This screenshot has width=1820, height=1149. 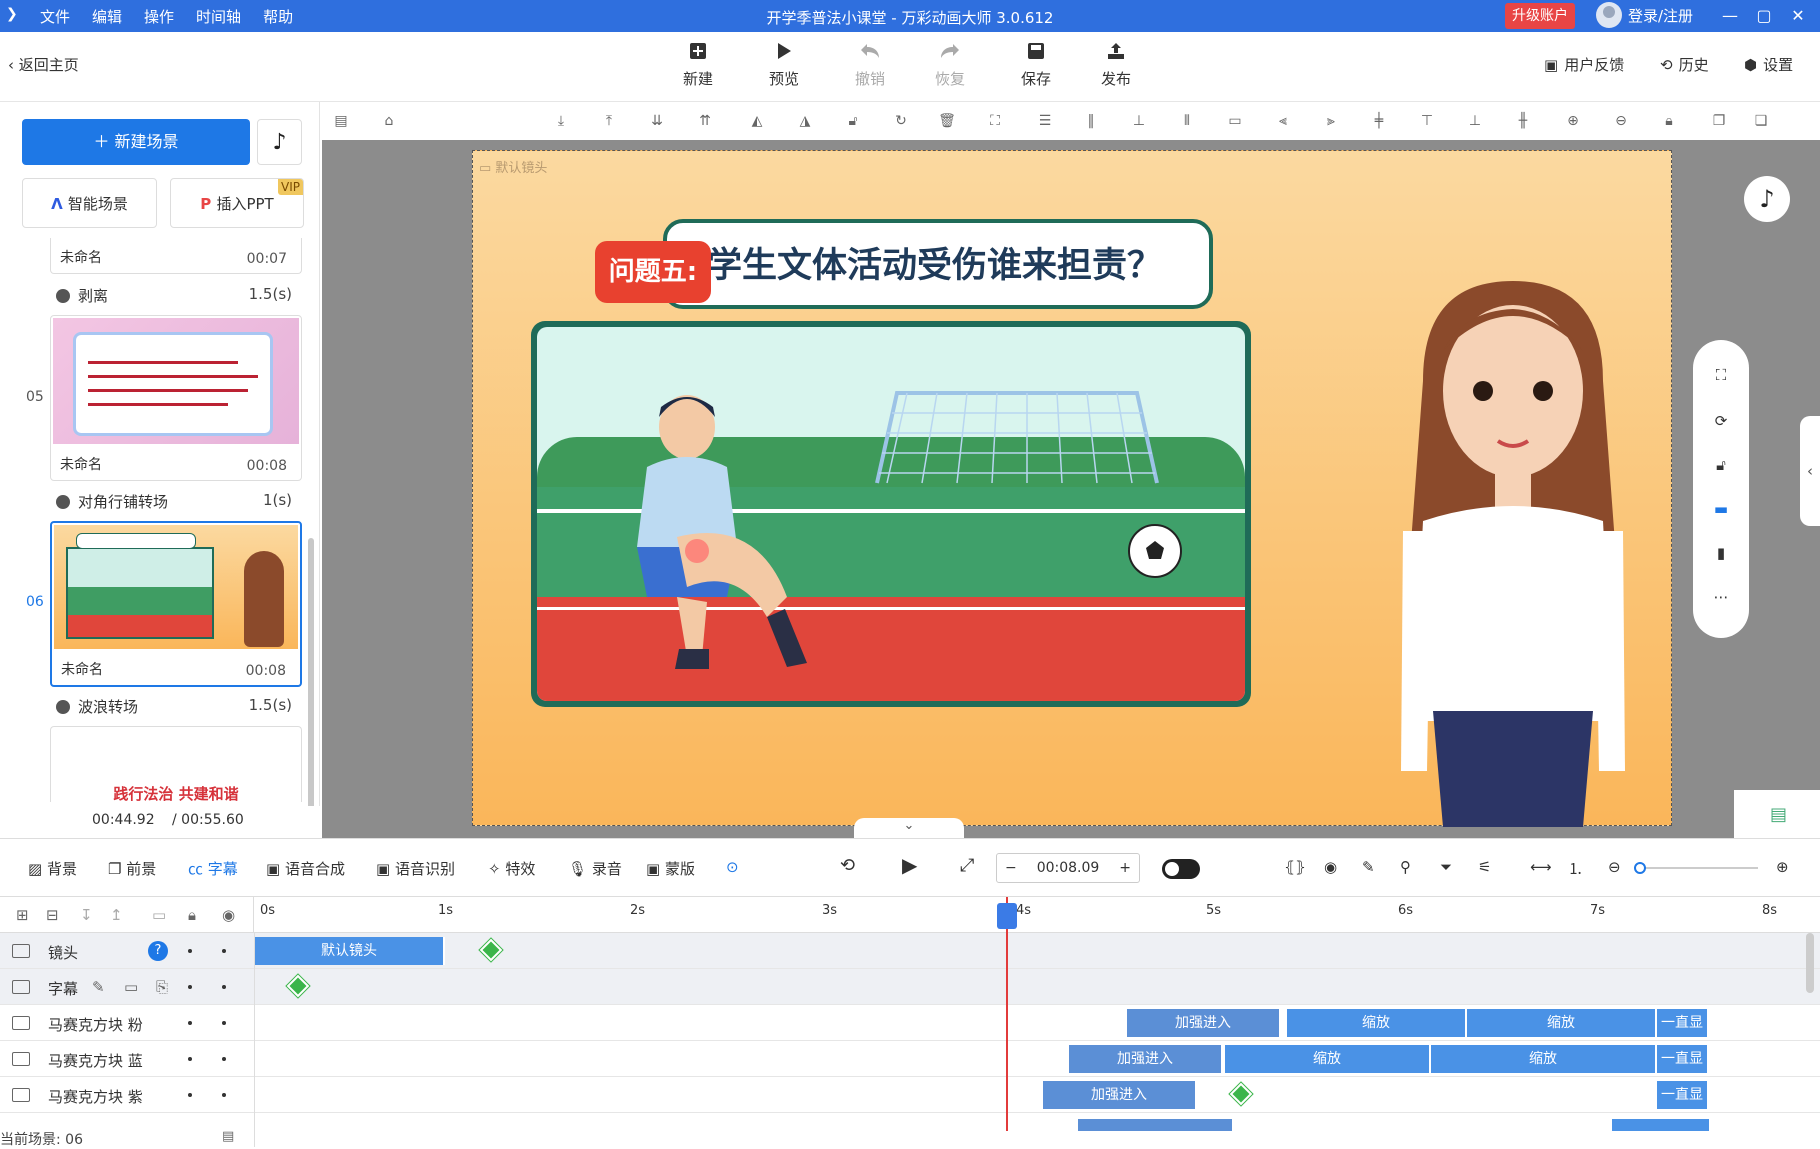 What do you see at coordinates (870, 65) in the screenshot?
I see `undo-button: 撤销` at bounding box center [870, 65].